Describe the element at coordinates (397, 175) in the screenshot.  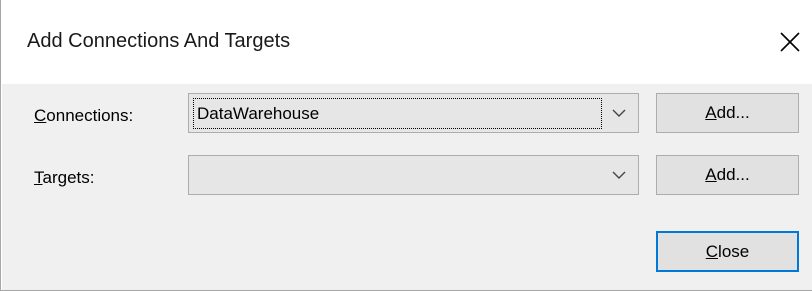
I see `targets-selected-value` at that location.